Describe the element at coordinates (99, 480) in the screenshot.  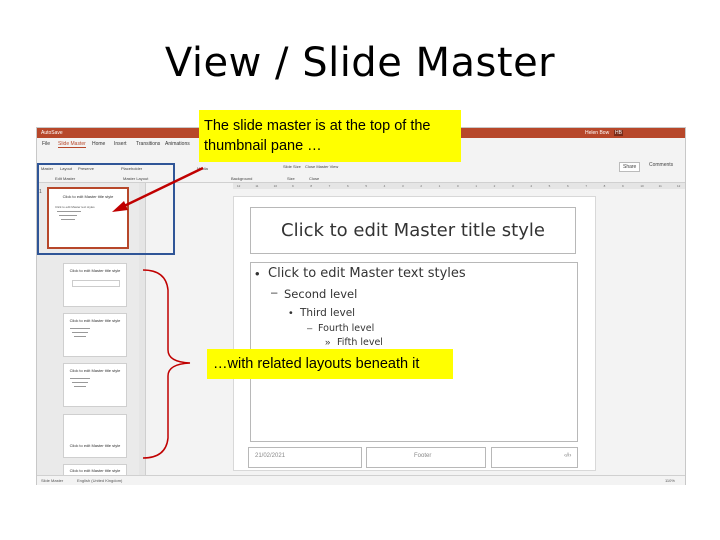
I see `status-language: English (United Kingdom)` at that location.